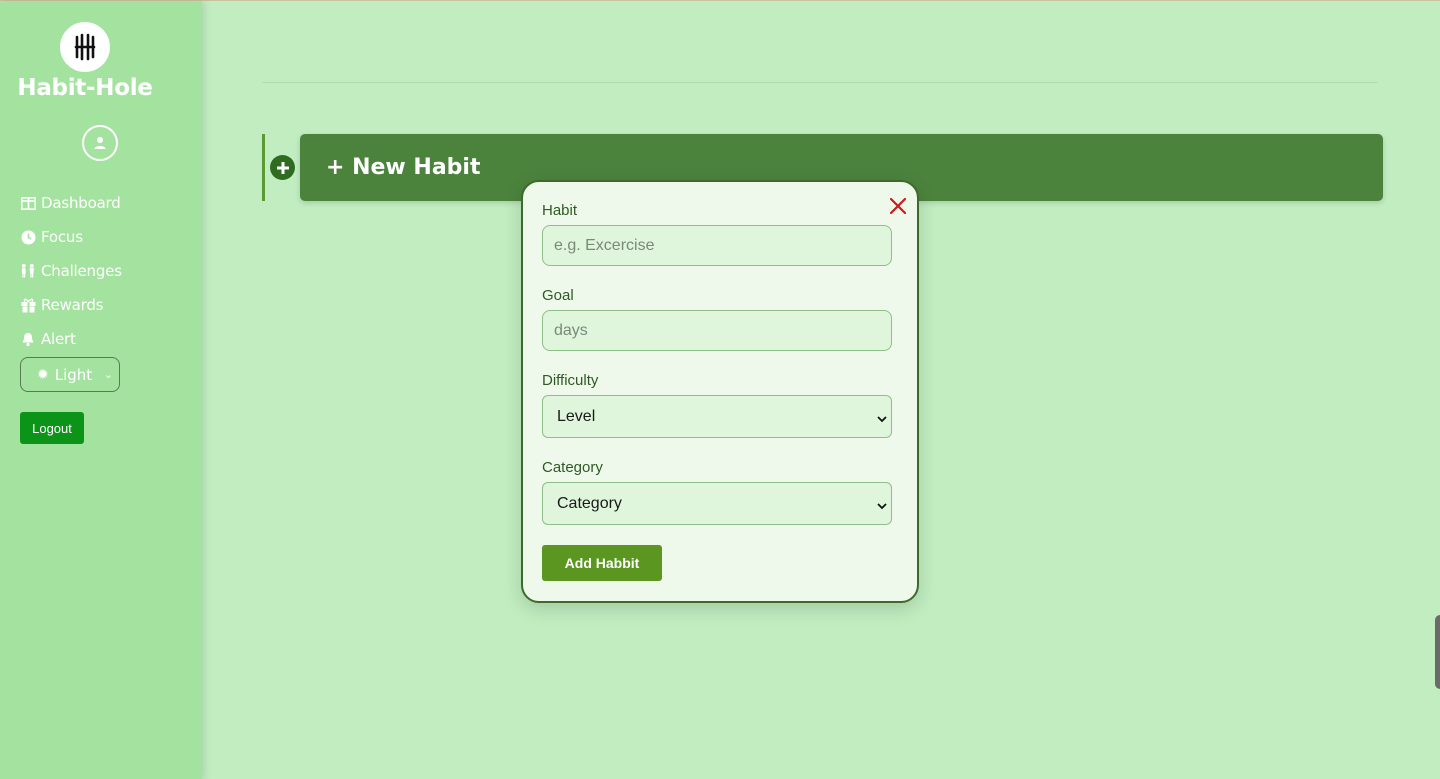 The image size is (1440, 779). What do you see at coordinates (1437, 652) in the screenshot?
I see `scrollbar-handle` at bounding box center [1437, 652].